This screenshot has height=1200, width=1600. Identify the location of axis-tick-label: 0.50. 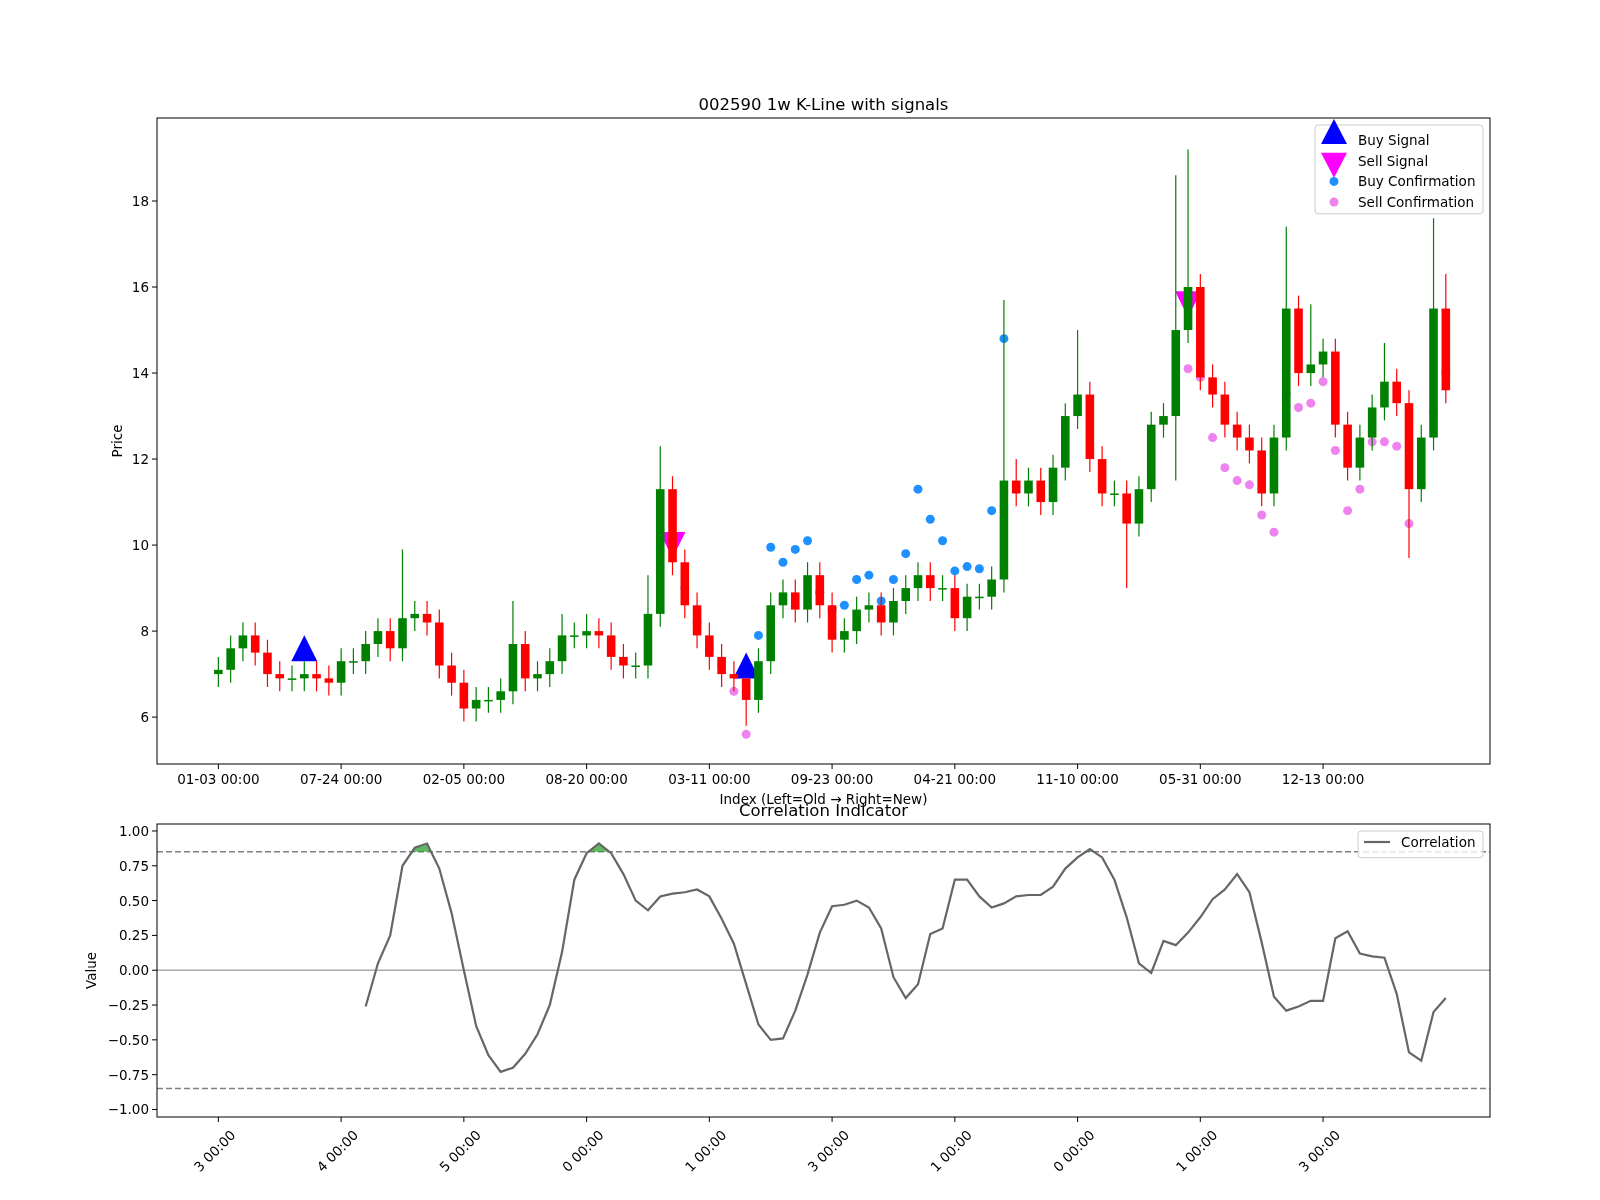
(133, 900).